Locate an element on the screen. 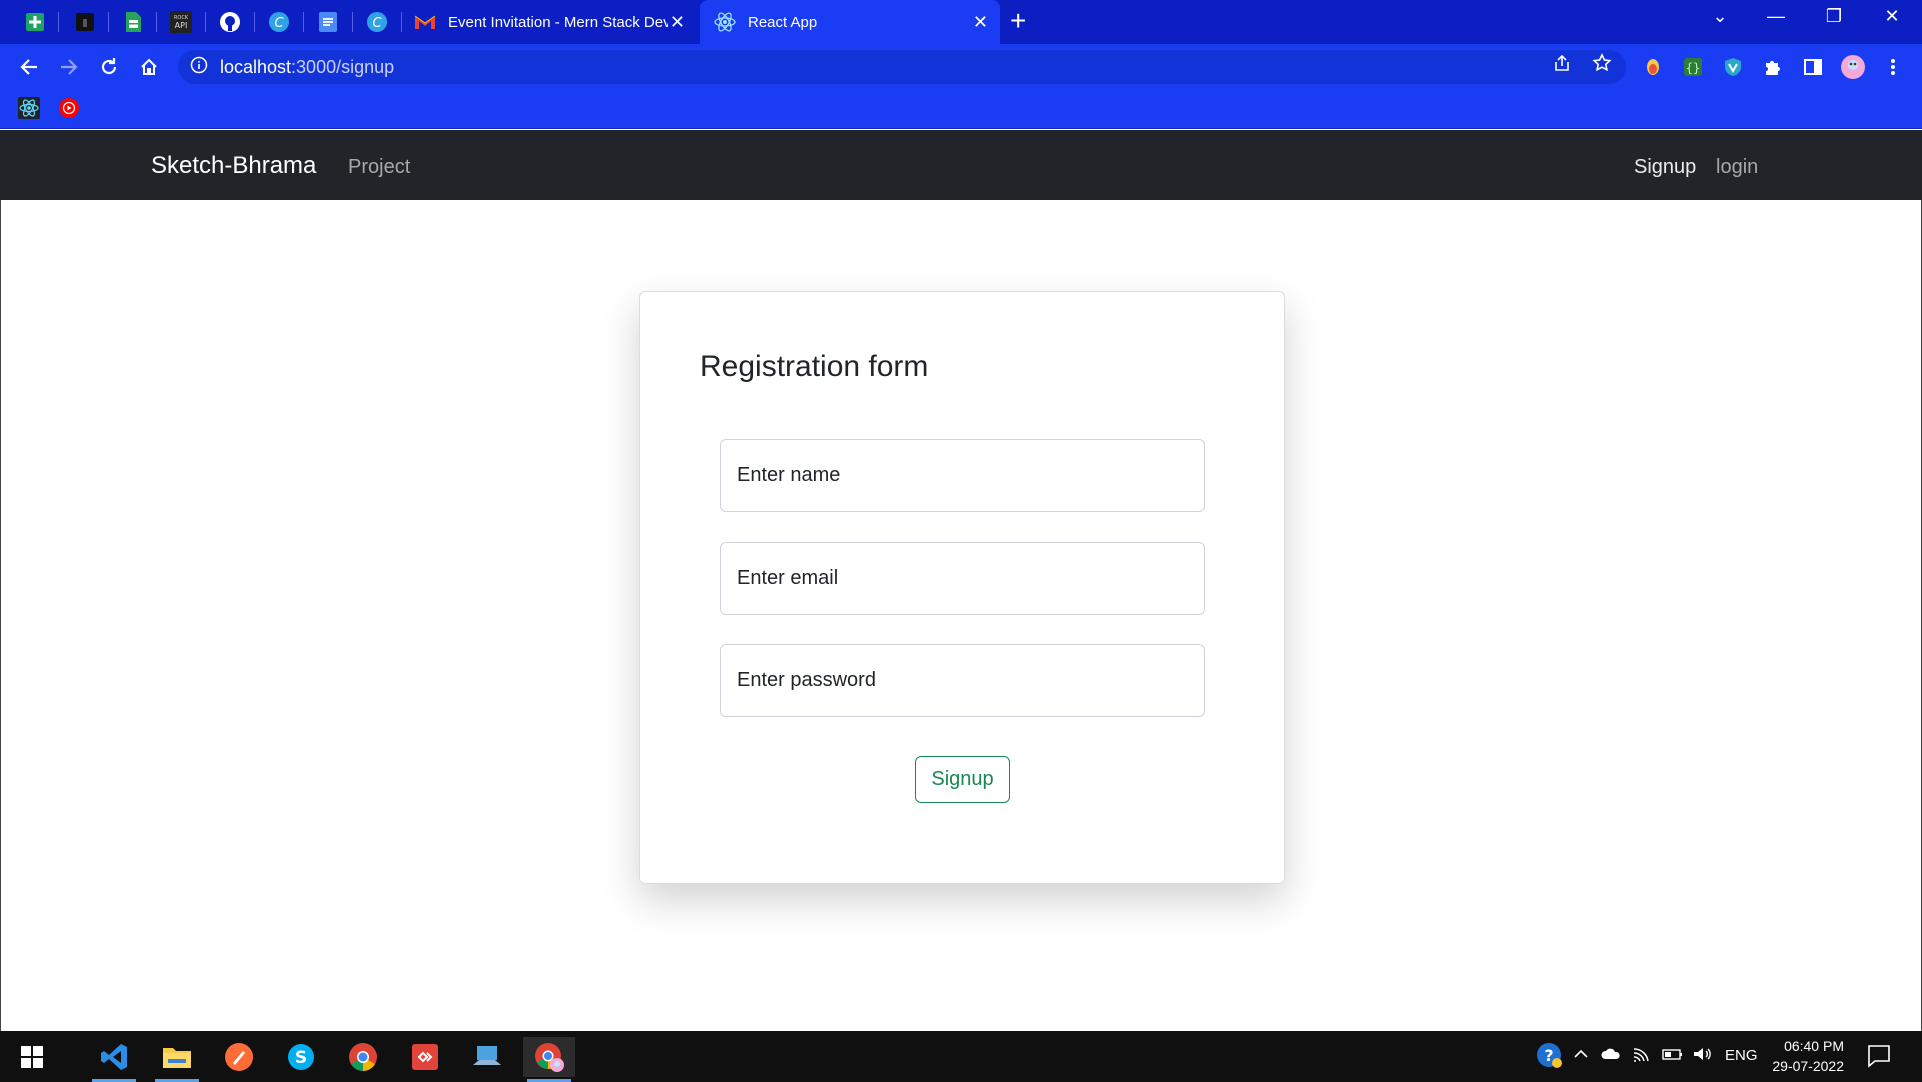  back-icon is located at coordinates (29, 67).